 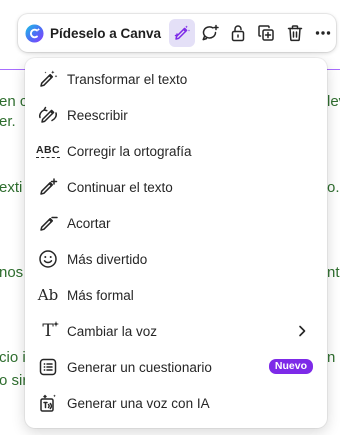 I want to click on new-badge: Nuevo, so click(x=290, y=366).